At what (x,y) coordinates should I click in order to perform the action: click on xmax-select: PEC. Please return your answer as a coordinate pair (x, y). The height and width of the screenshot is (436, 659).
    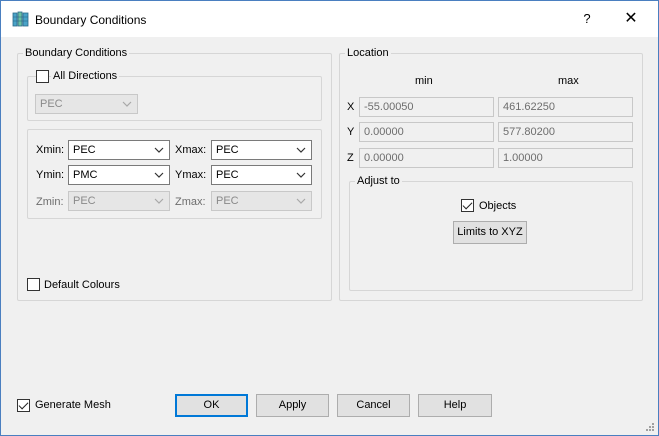
    Looking at the image, I should click on (261, 150).